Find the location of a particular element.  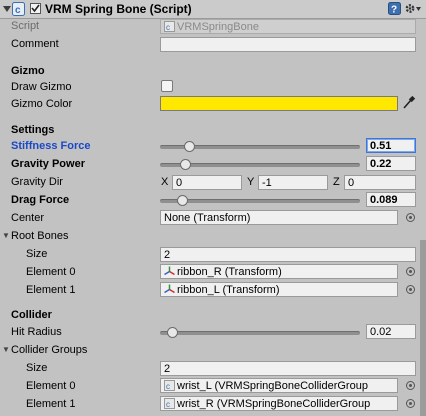

center-picker-target-icon is located at coordinates (410, 217).